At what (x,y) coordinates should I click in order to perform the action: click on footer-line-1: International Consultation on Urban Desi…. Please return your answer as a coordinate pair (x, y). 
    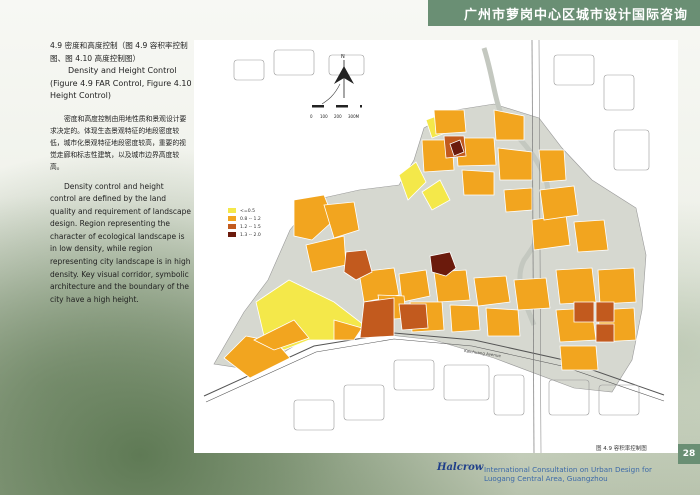
    Looking at the image, I should click on (568, 469).